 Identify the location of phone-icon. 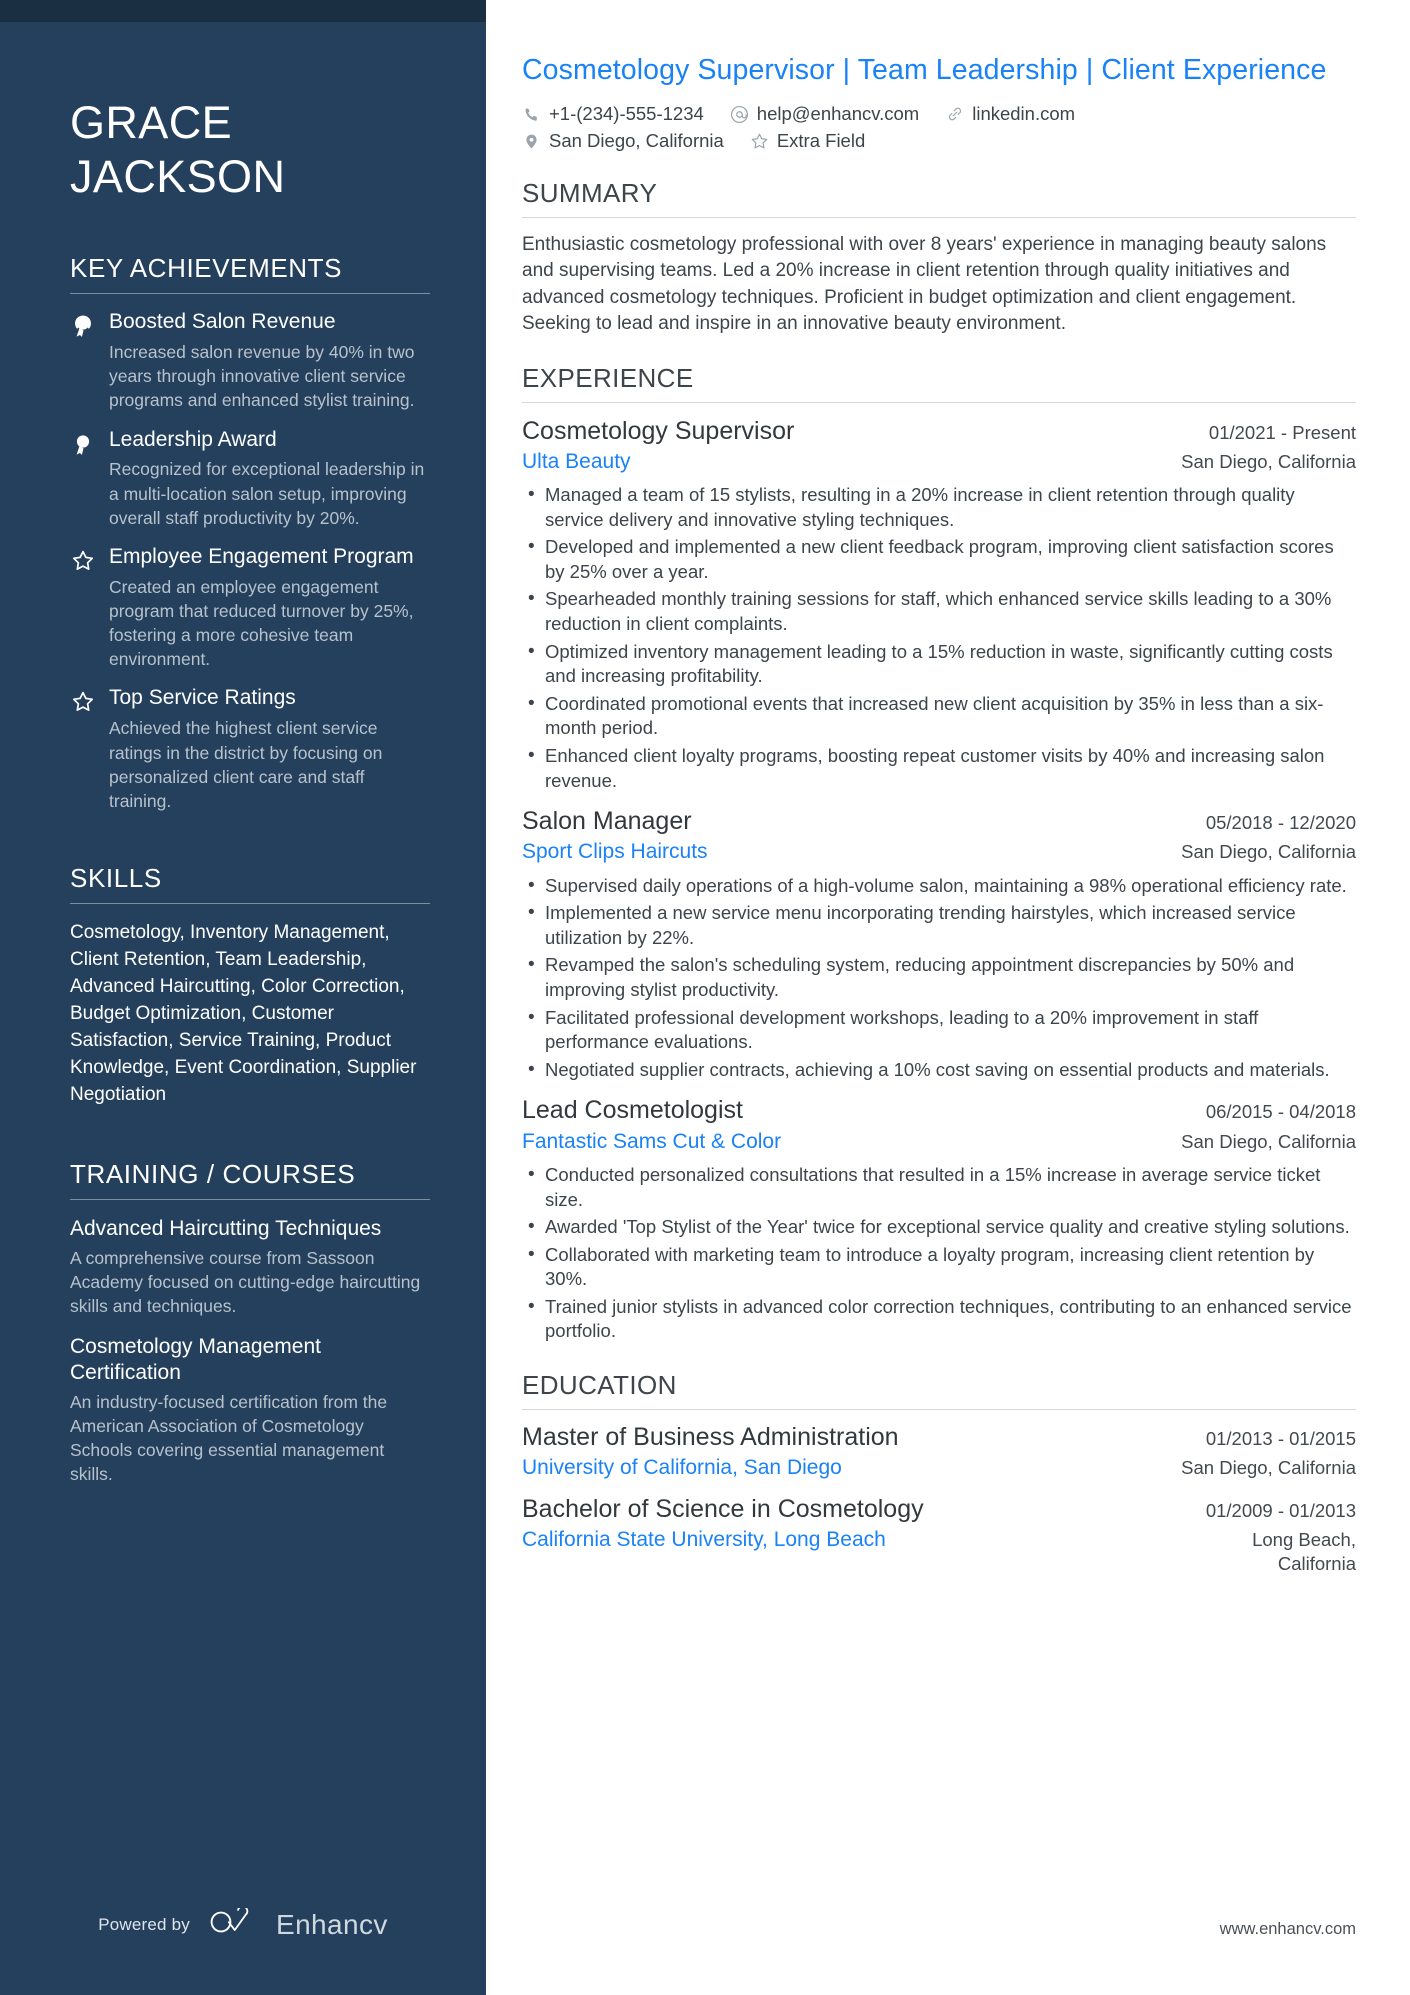
(531, 114).